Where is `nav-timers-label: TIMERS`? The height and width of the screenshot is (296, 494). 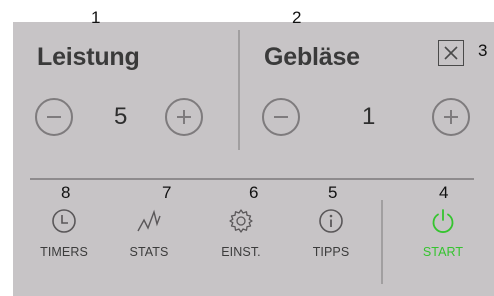
nav-timers-label: TIMERS is located at coordinates (64, 252).